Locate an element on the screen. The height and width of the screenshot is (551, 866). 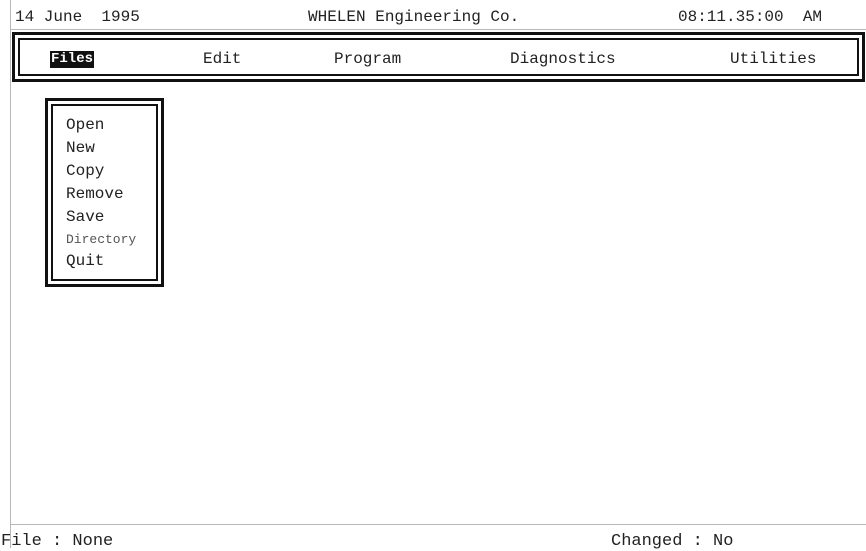
time-display: 08:11.35:00 AM is located at coordinates (750, 17).